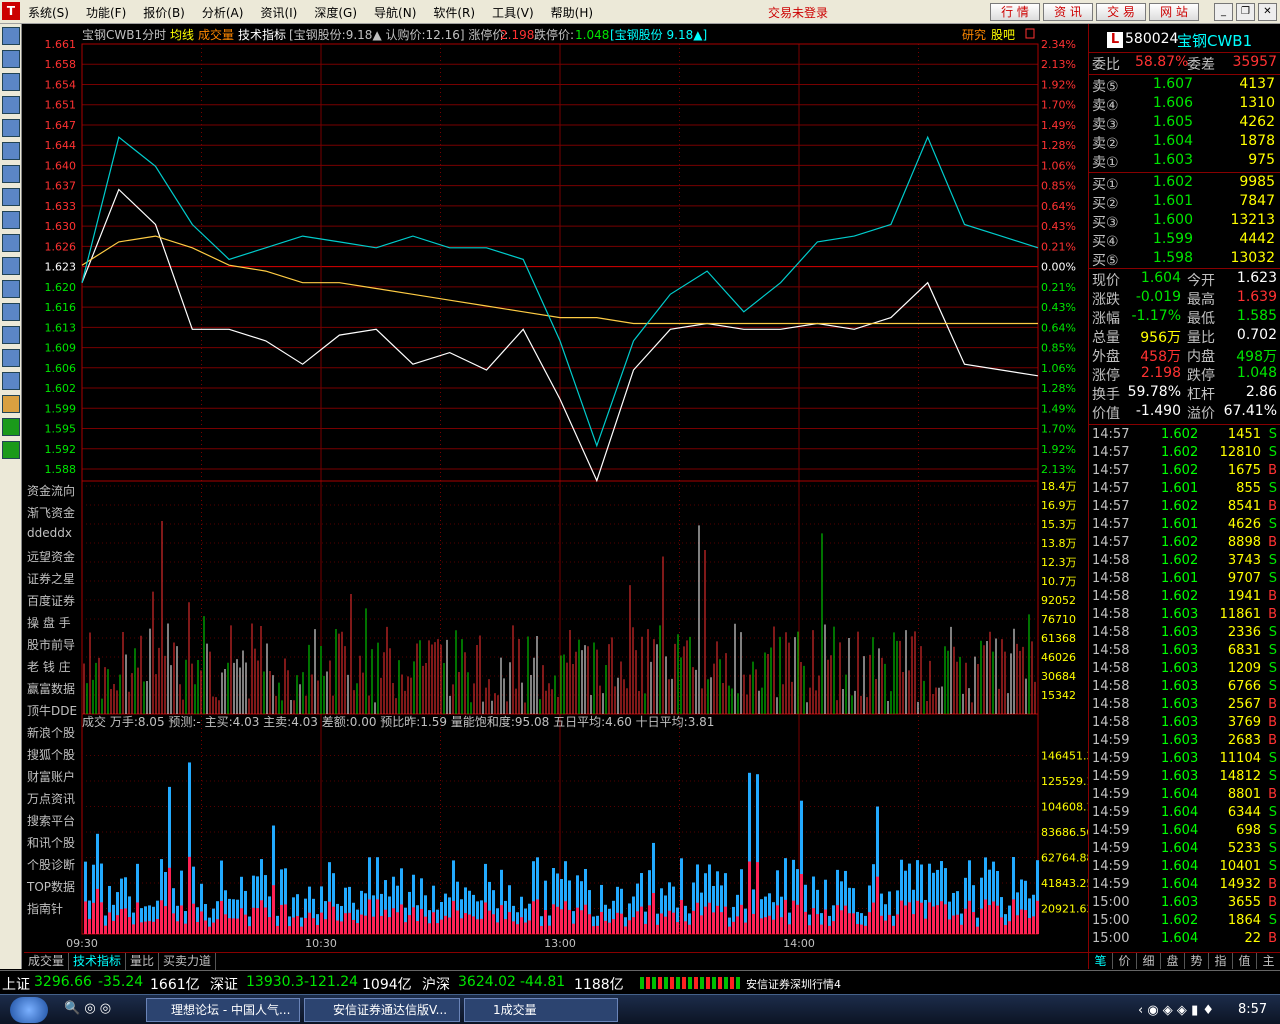 The width and height of the screenshot is (1280, 1024). What do you see at coordinates (54, 559) in the screenshot?
I see `data-link: 远望资金` at bounding box center [54, 559].